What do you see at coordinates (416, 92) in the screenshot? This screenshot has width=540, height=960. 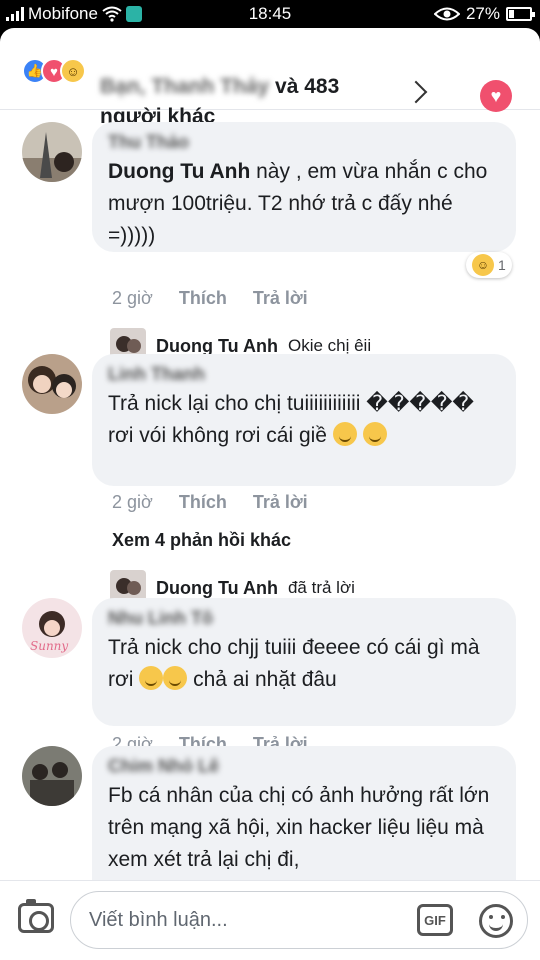 I see `chevron-right-icon` at bounding box center [416, 92].